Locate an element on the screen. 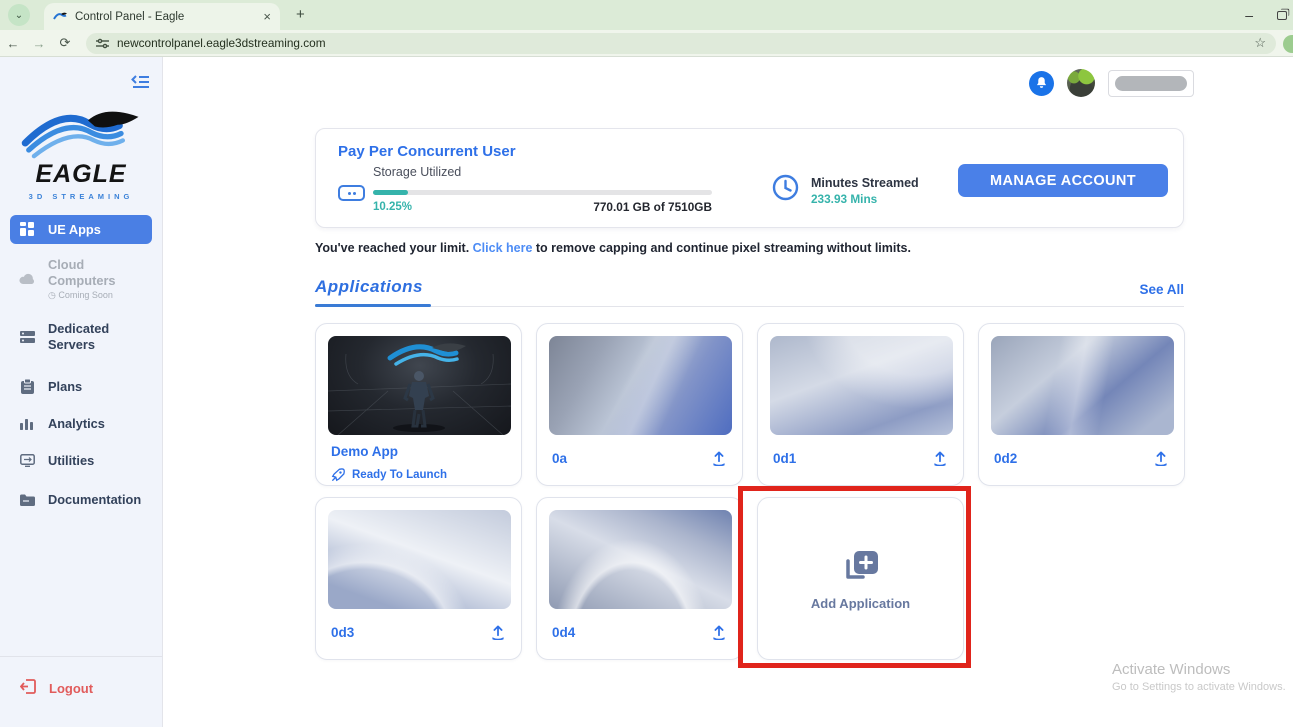 The image size is (1293, 727). app-card-0d2: 0d2 is located at coordinates (1081, 404).